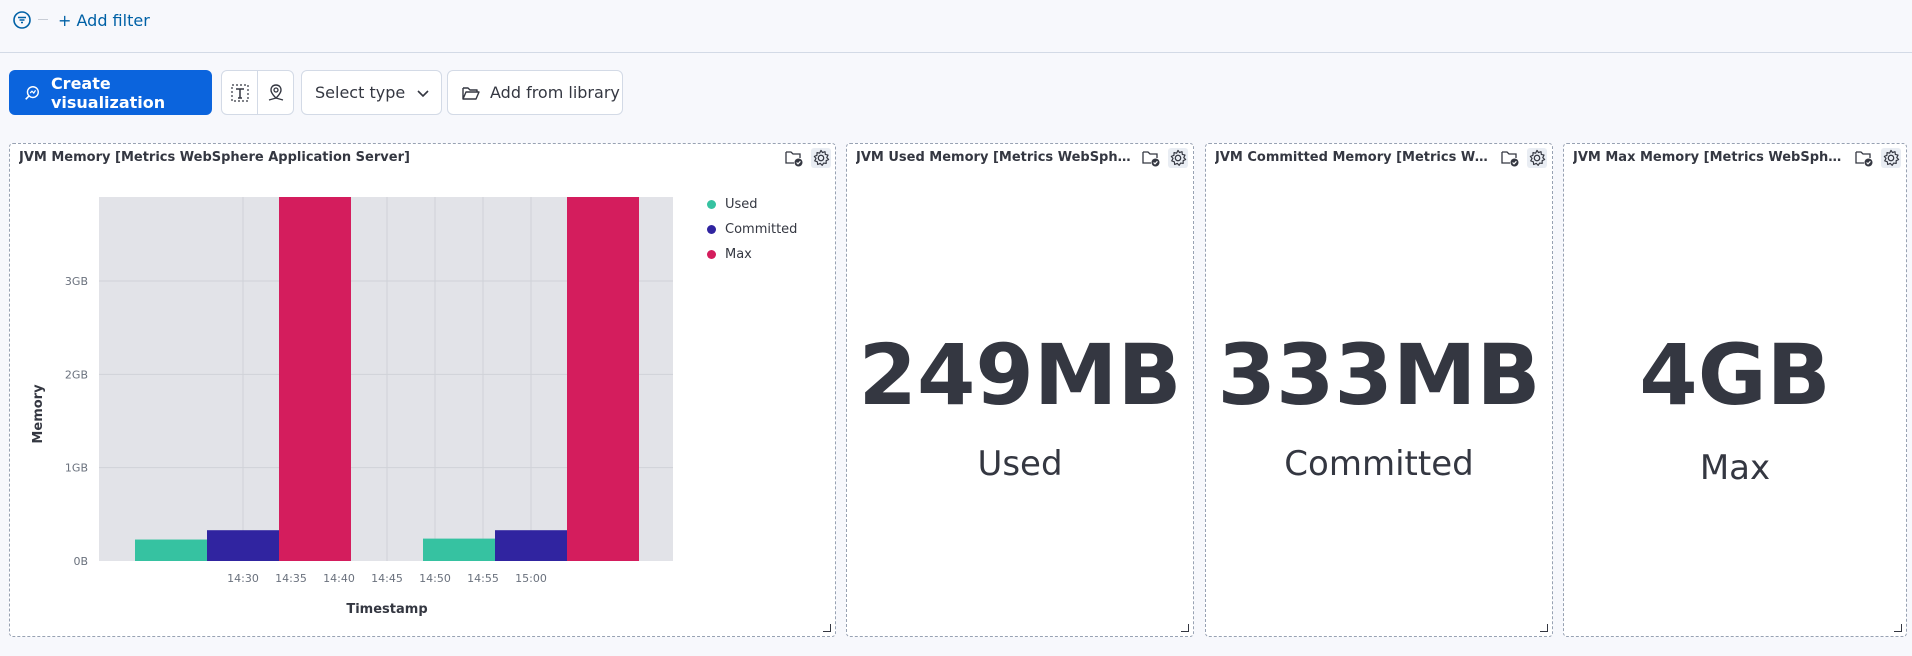  I want to click on y-tick-label: 0B, so click(80, 561).